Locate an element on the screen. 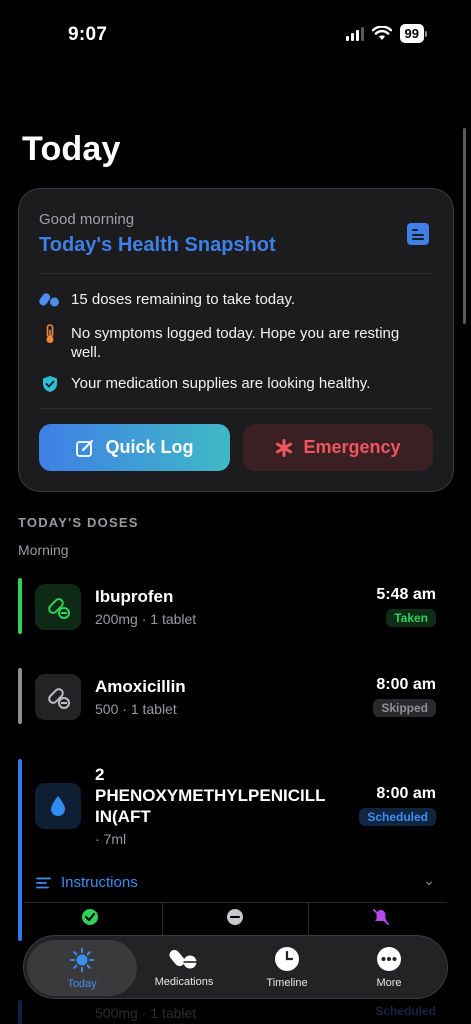  tab-more: More is located at coordinates (389, 967).